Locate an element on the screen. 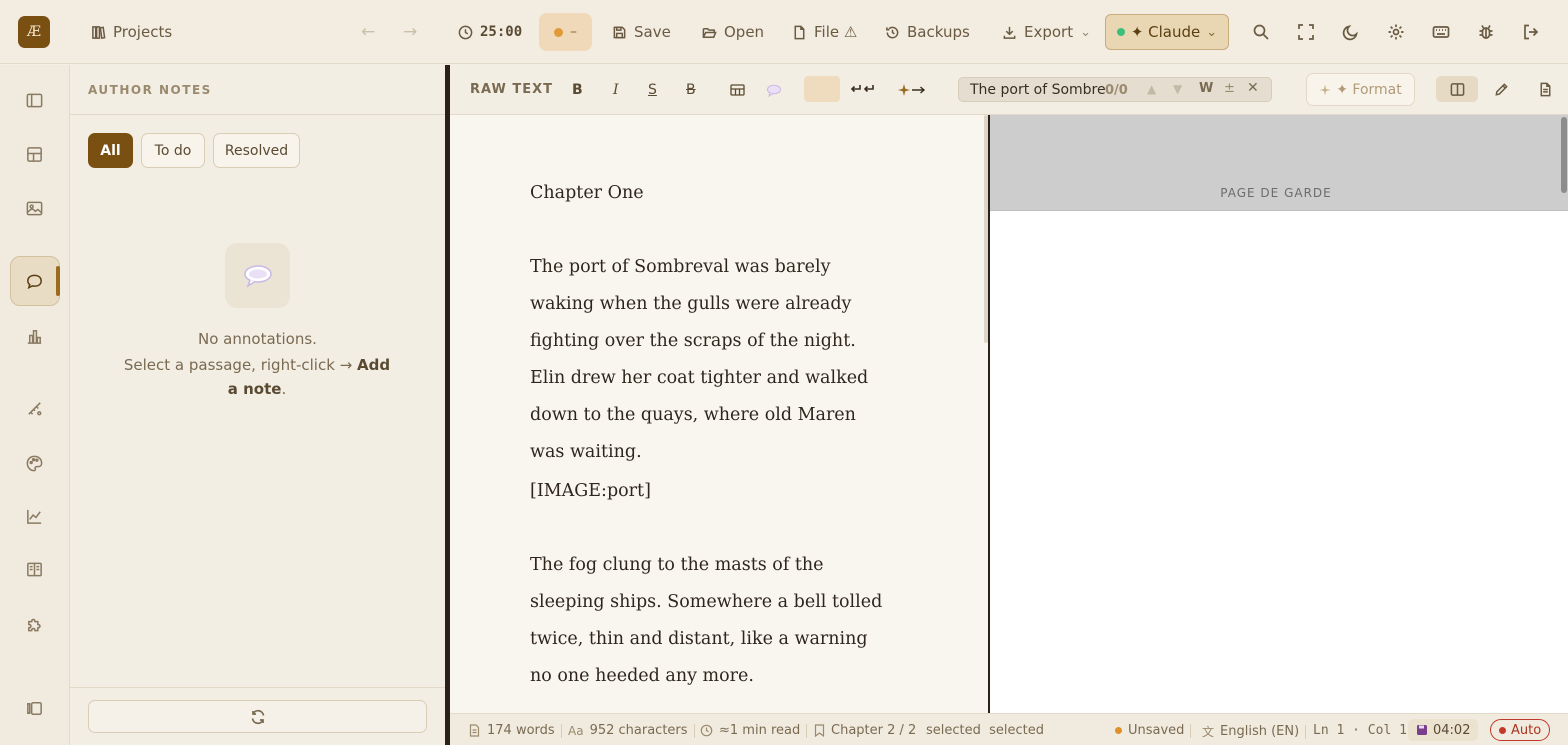 This screenshot has height=745, width=1568. table-icon is located at coordinates (737, 90).